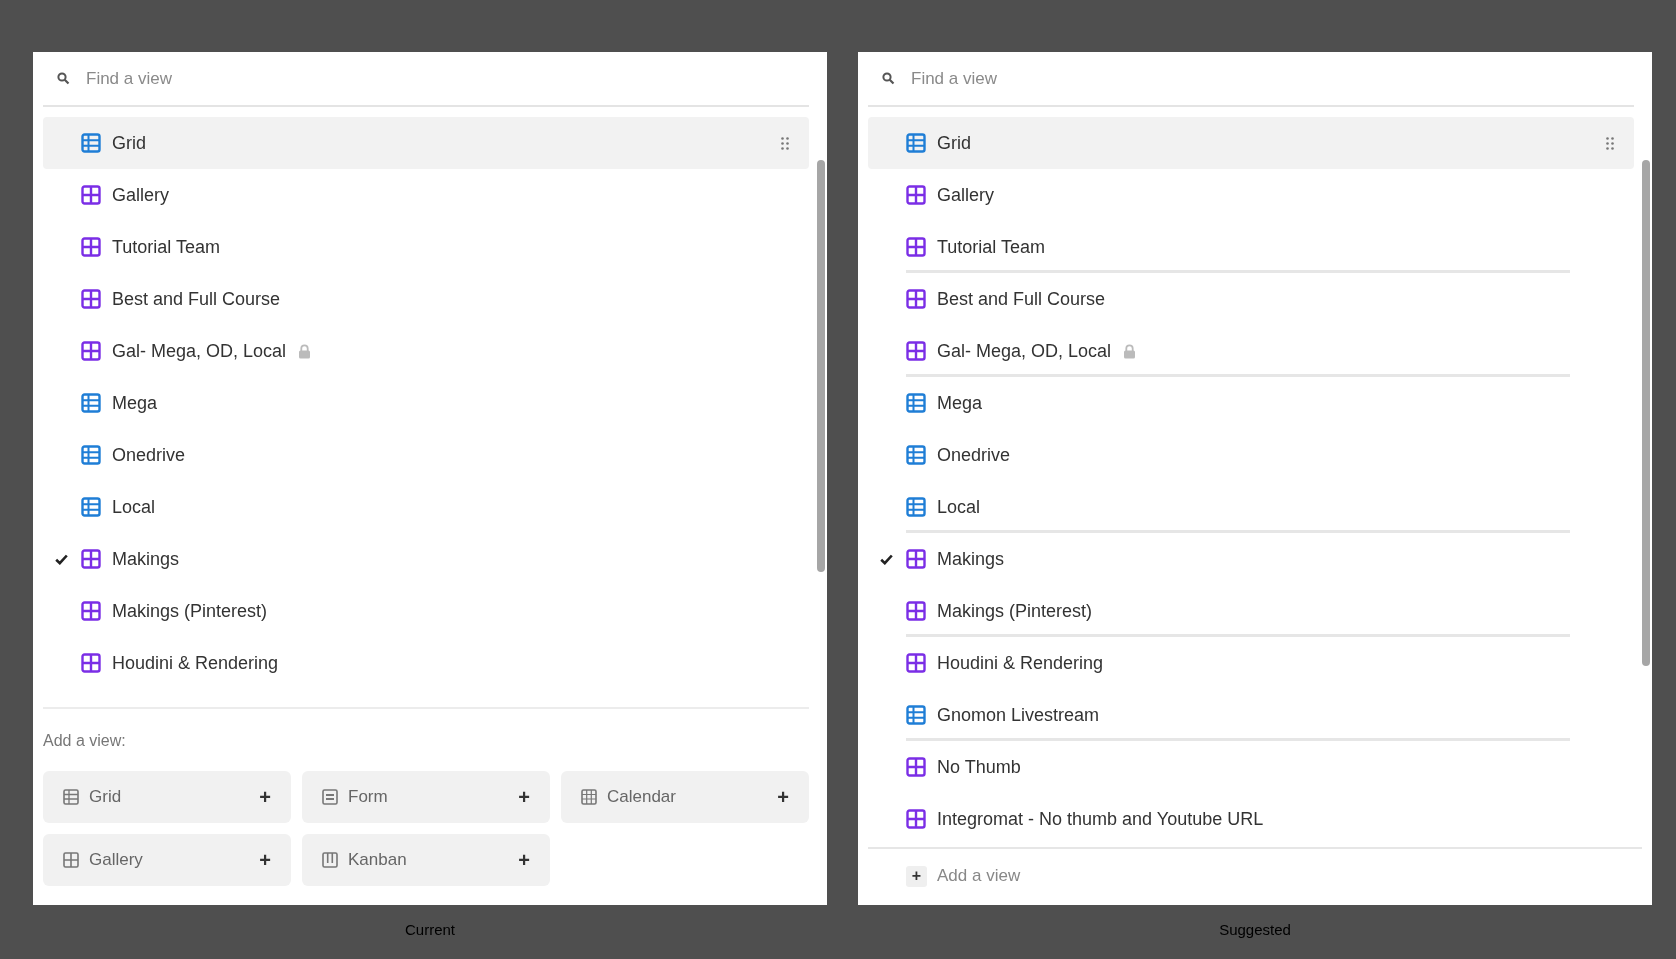 The width and height of the screenshot is (1676, 959). I want to click on calendar-icon, so click(589, 797).